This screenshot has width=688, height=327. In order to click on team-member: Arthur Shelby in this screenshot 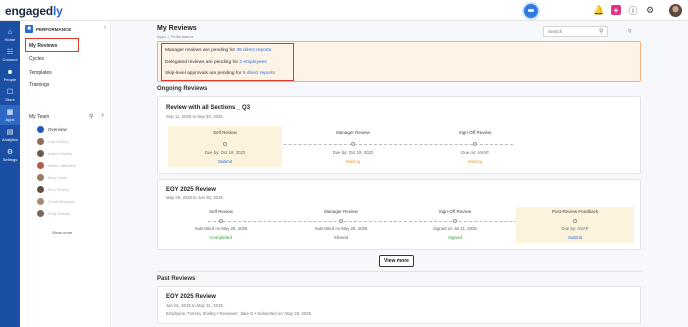, I will do `click(54, 153)`.